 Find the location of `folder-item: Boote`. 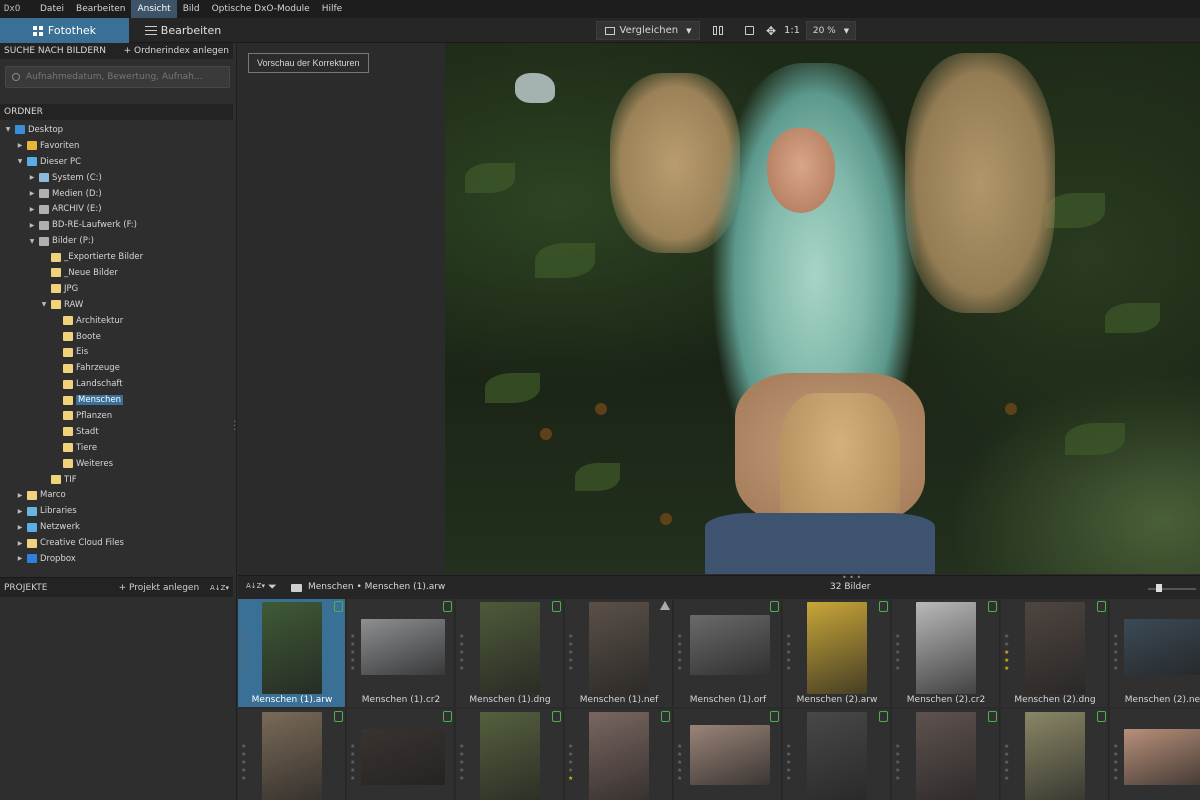

folder-item: Boote is located at coordinates (116, 337).